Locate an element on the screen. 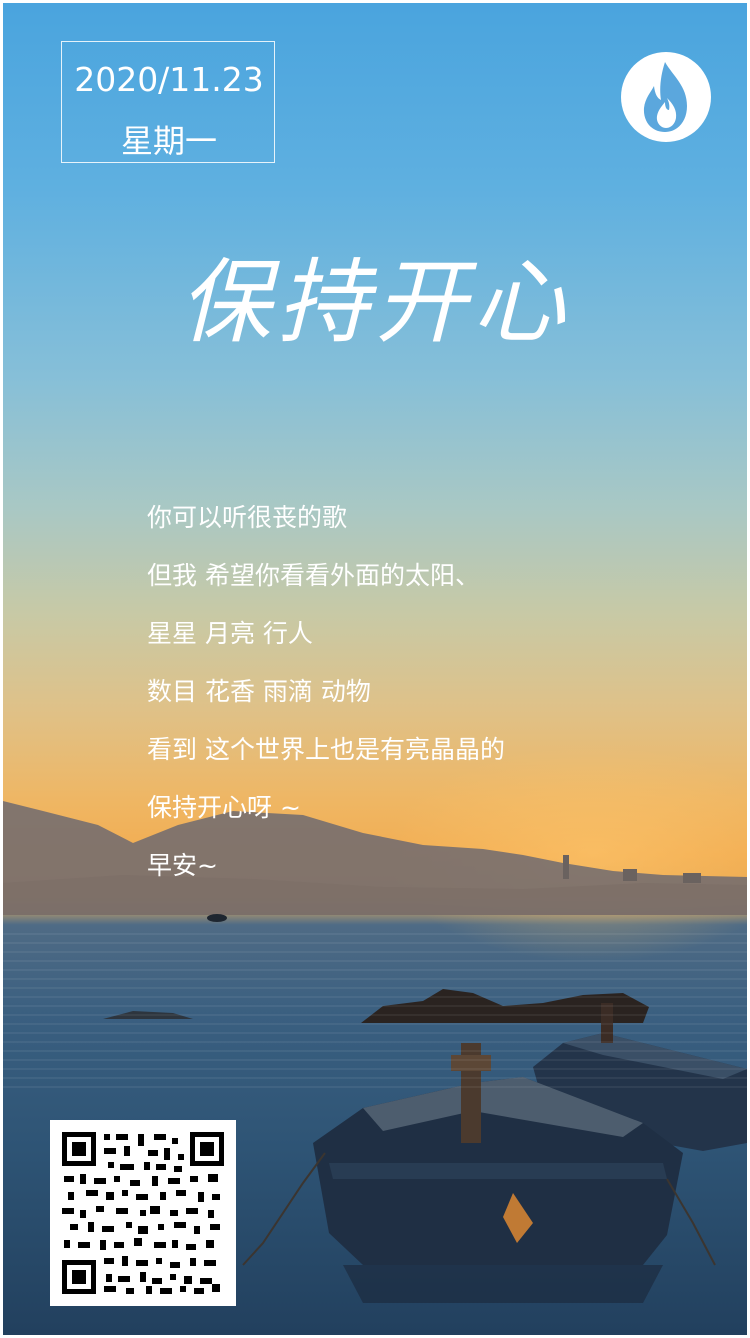  qr-code-icon is located at coordinates (143, 1213).